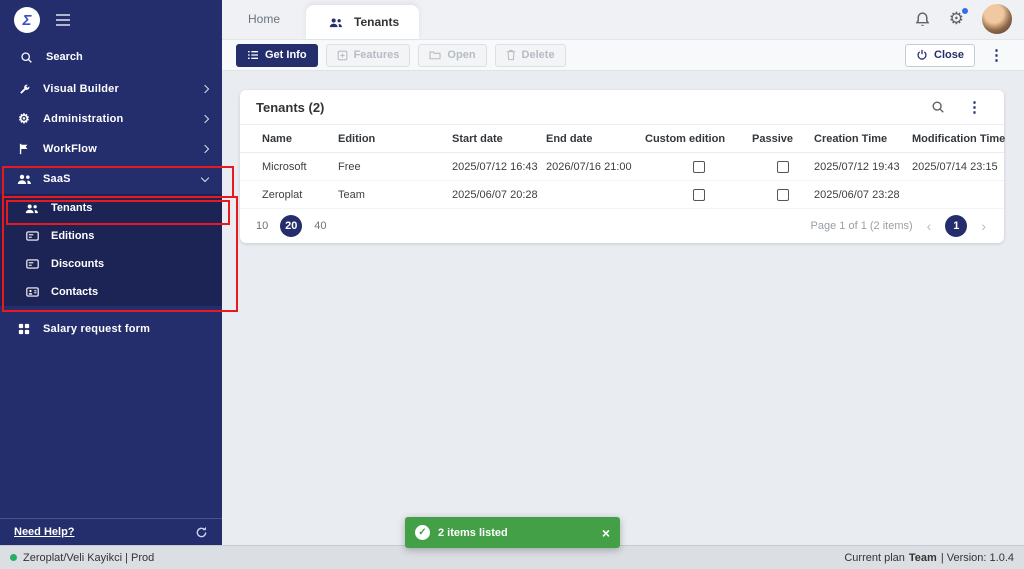 This screenshot has height=569, width=1024. Describe the element at coordinates (32, 292) in the screenshot. I see `address-book-icon` at that location.